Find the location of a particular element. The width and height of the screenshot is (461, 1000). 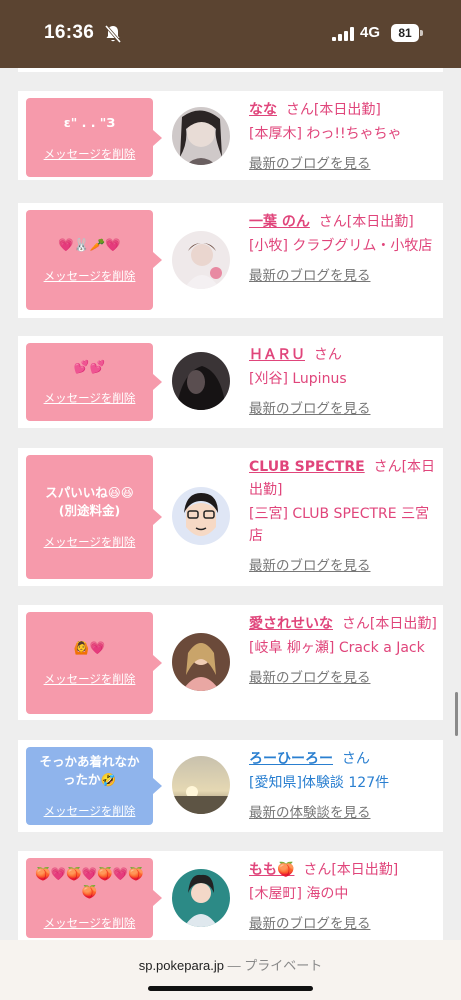

shop-name: [愛知県]体験談 127件 is located at coordinates (319, 783).